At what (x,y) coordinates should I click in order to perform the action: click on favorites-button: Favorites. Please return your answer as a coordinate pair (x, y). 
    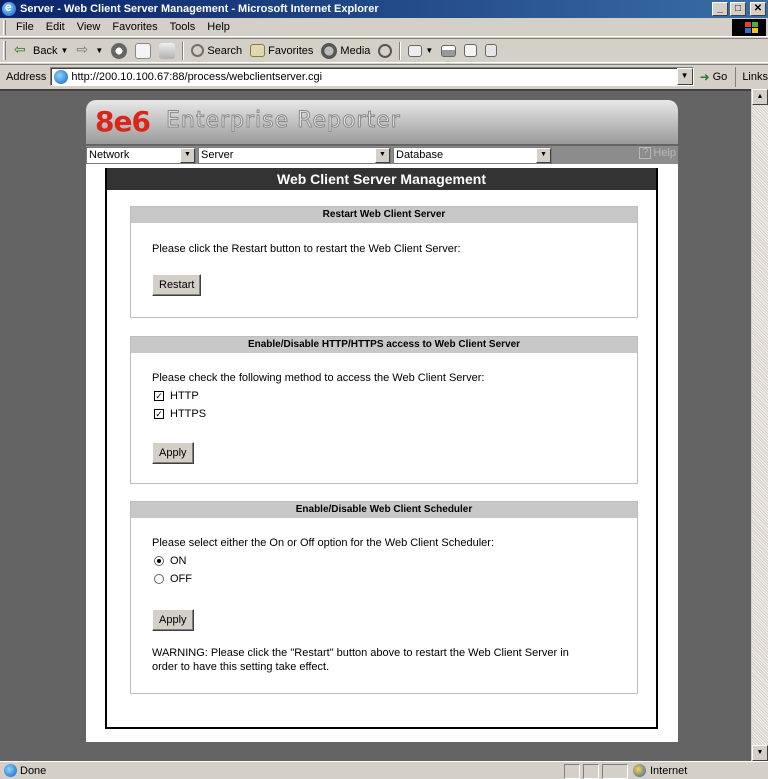
    Looking at the image, I should click on (281, 51).